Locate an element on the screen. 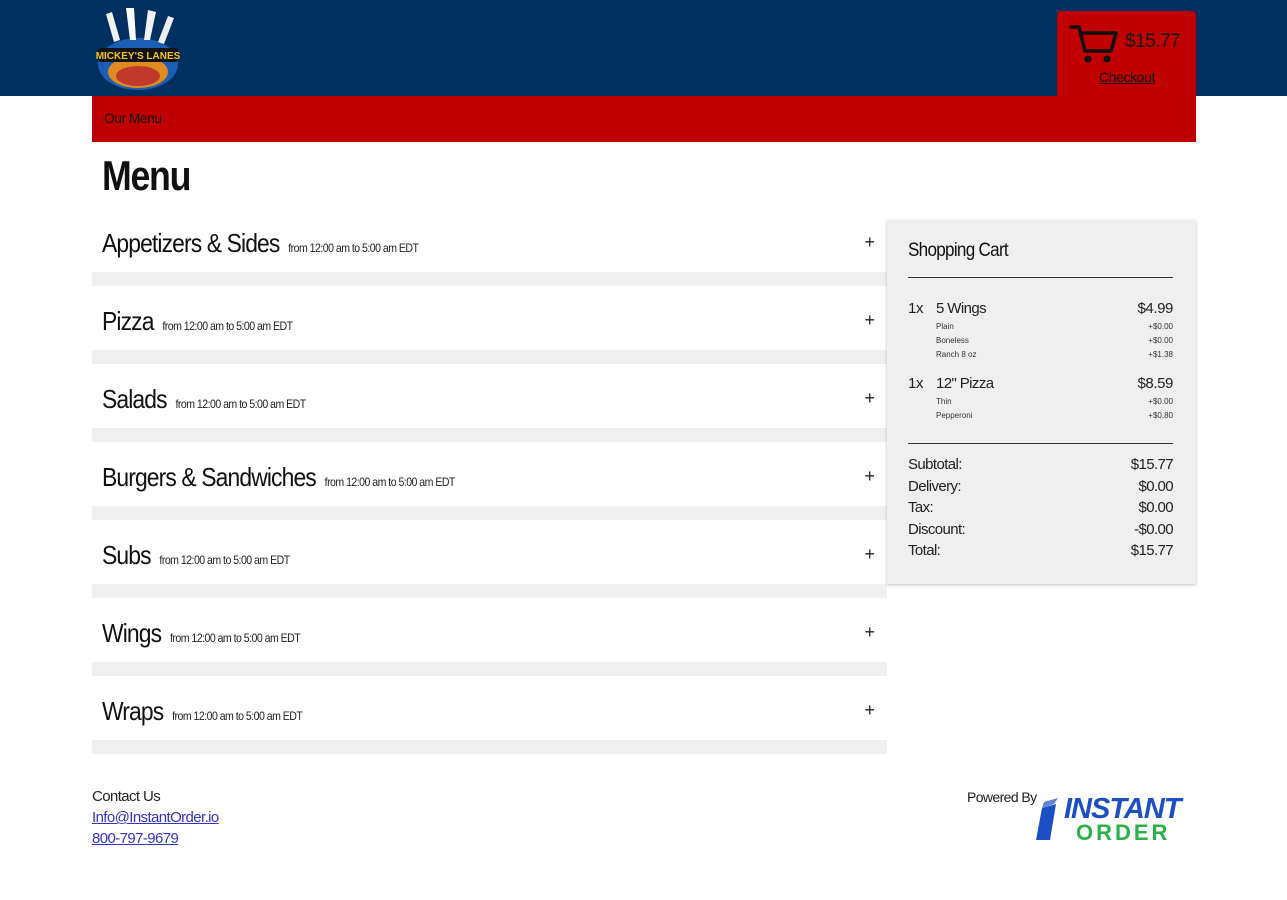 This screenshot has height=900, width=1287. category-name: Subs from 12:00 am to 5:00 am EDT is located at coordinates (196, 555).